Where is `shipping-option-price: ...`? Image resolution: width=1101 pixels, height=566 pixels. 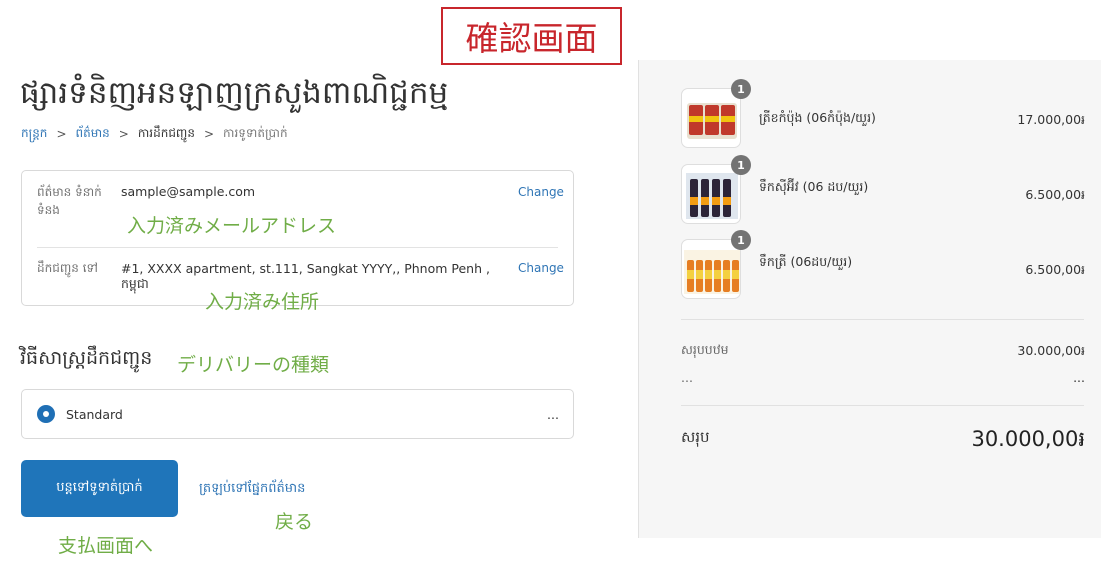 shipping-option-price: ... is located at coordinates (553, 414).